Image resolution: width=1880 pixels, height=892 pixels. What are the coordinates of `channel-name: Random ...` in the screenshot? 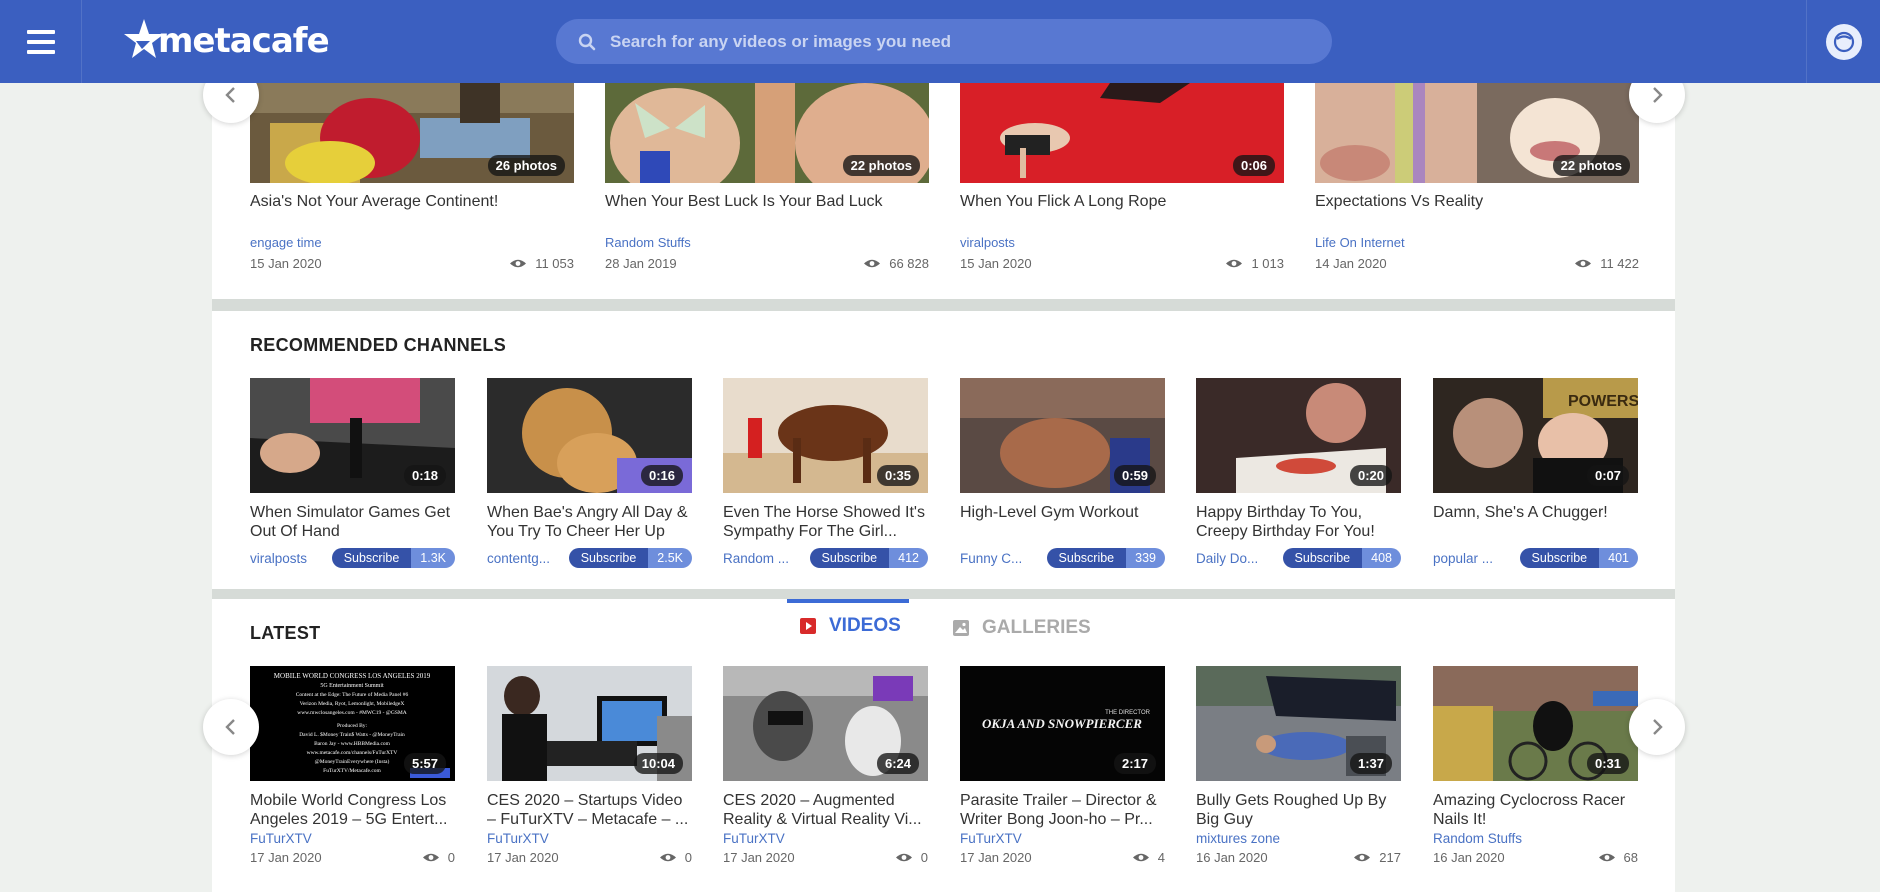 It's located at (756, 558).